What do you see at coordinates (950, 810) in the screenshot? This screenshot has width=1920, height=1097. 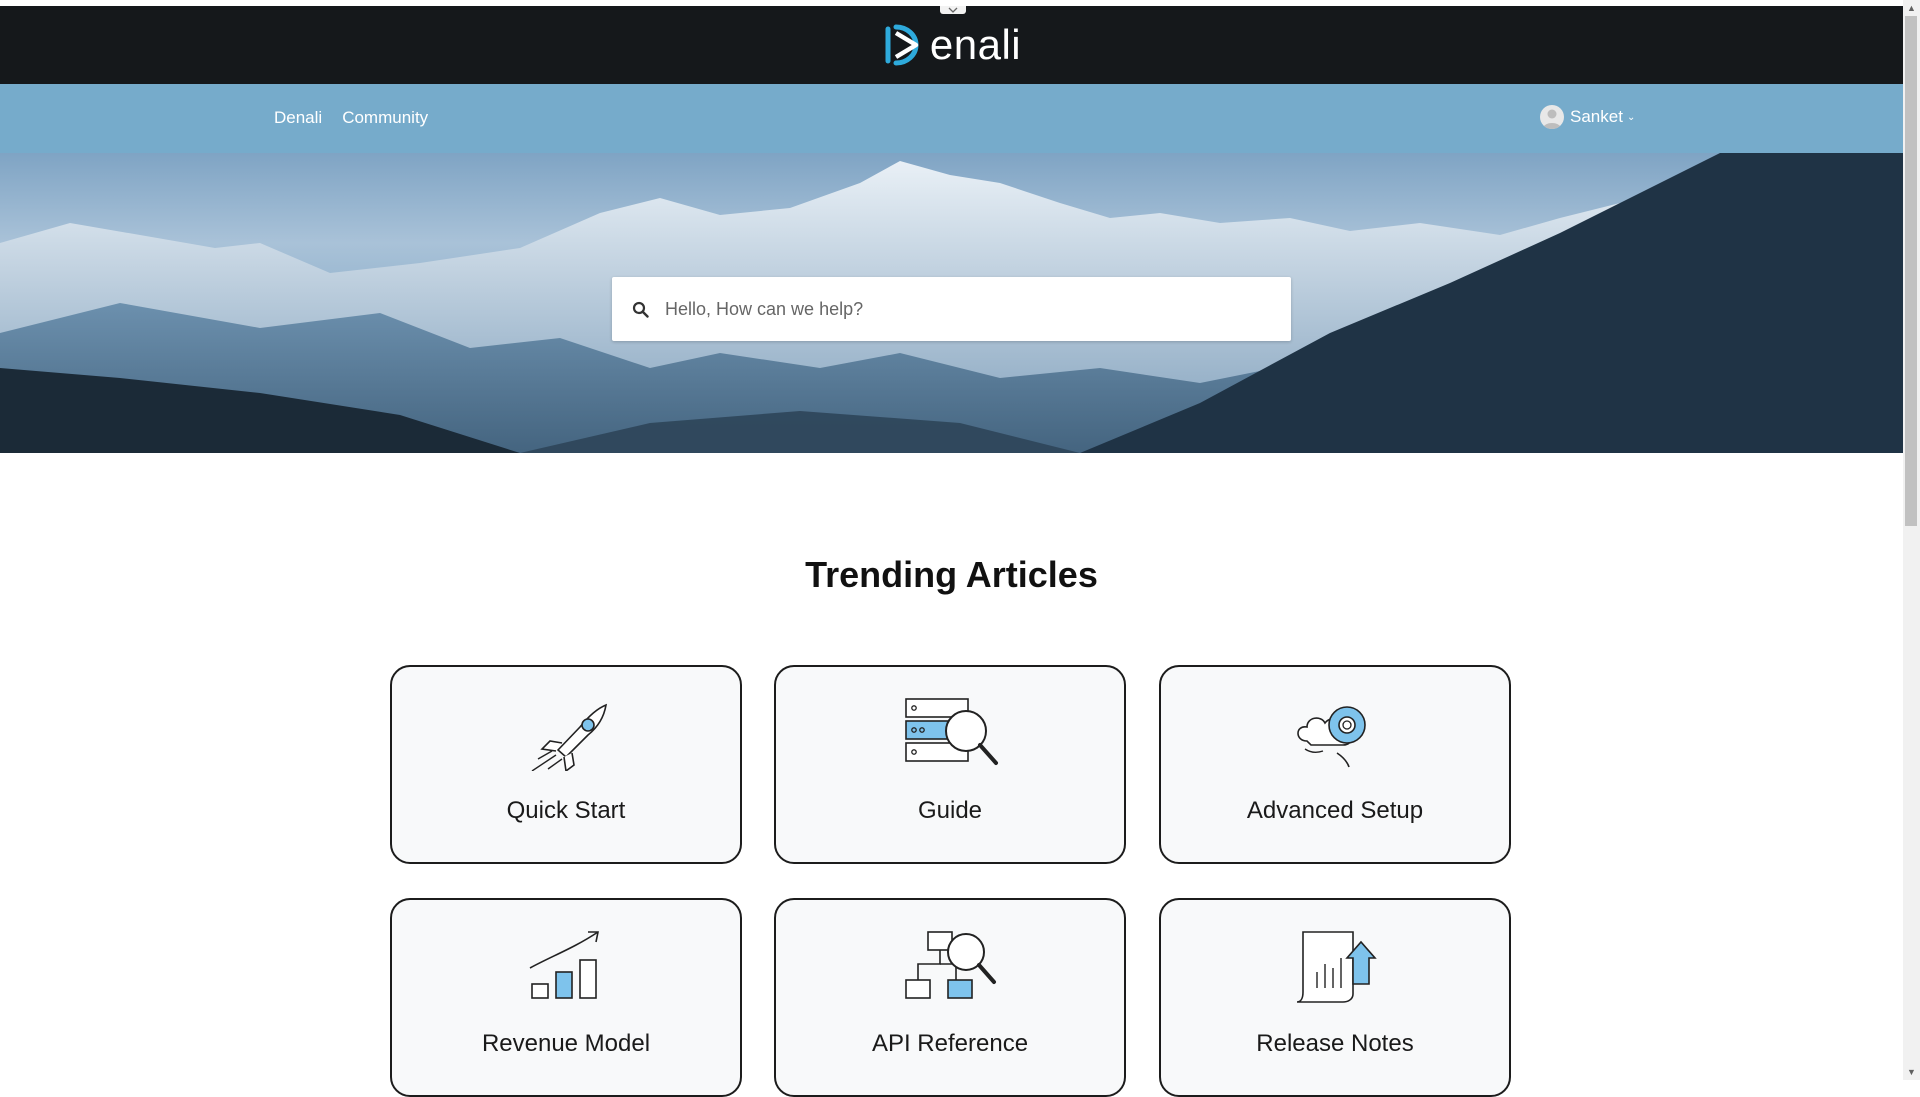 I see `card-label: Guide` at bounding box center [950, 810].